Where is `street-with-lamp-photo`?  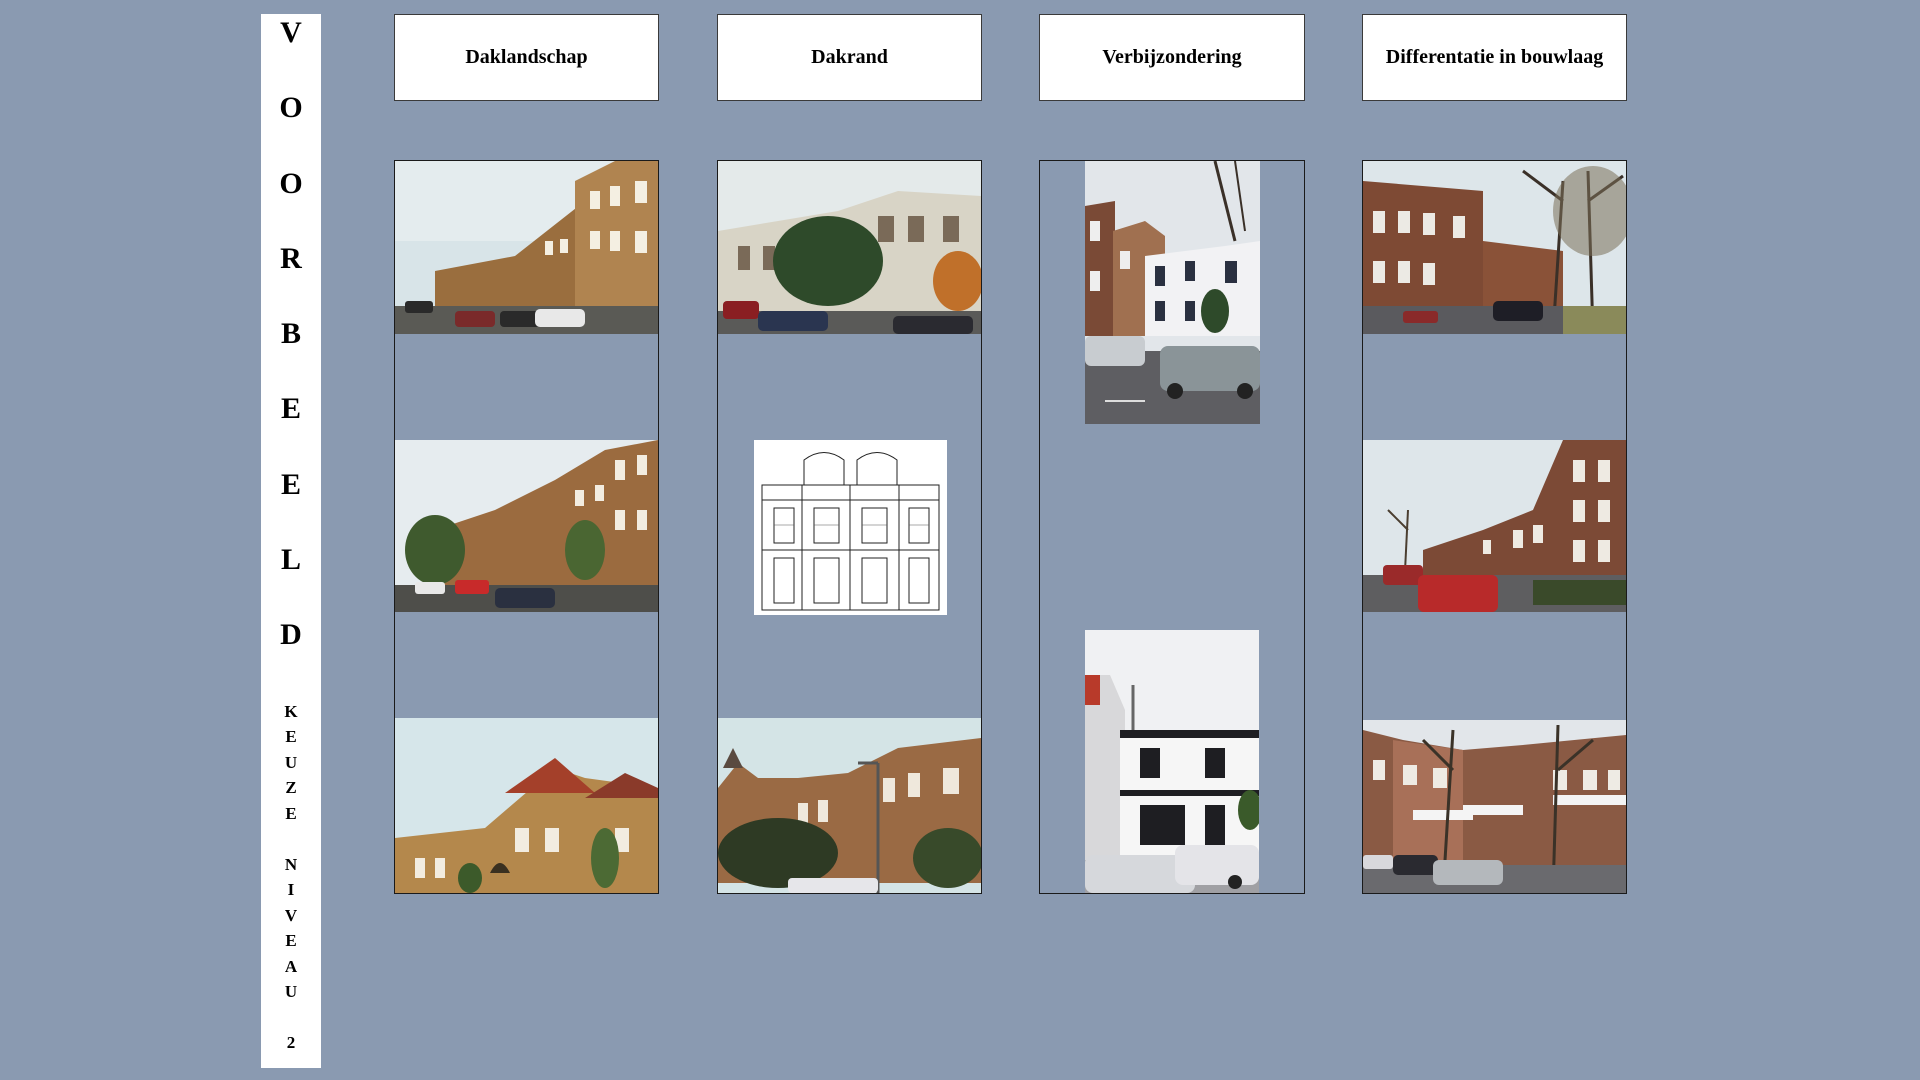
street-with-lamp-photo is located at coordinates (849, 805).